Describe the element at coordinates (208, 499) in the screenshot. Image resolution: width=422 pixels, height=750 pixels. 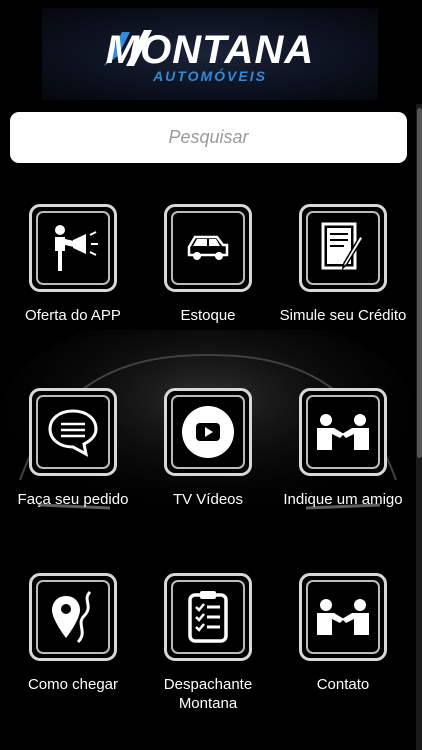
I see `tile-label: TV Vídeos` at that location.